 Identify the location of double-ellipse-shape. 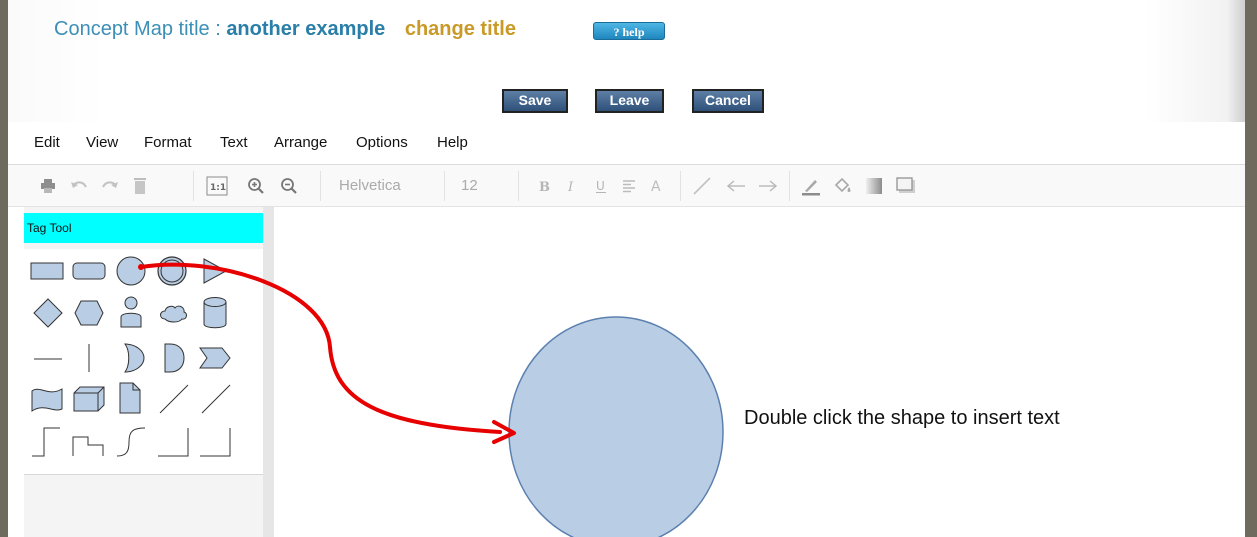
(172, 271).